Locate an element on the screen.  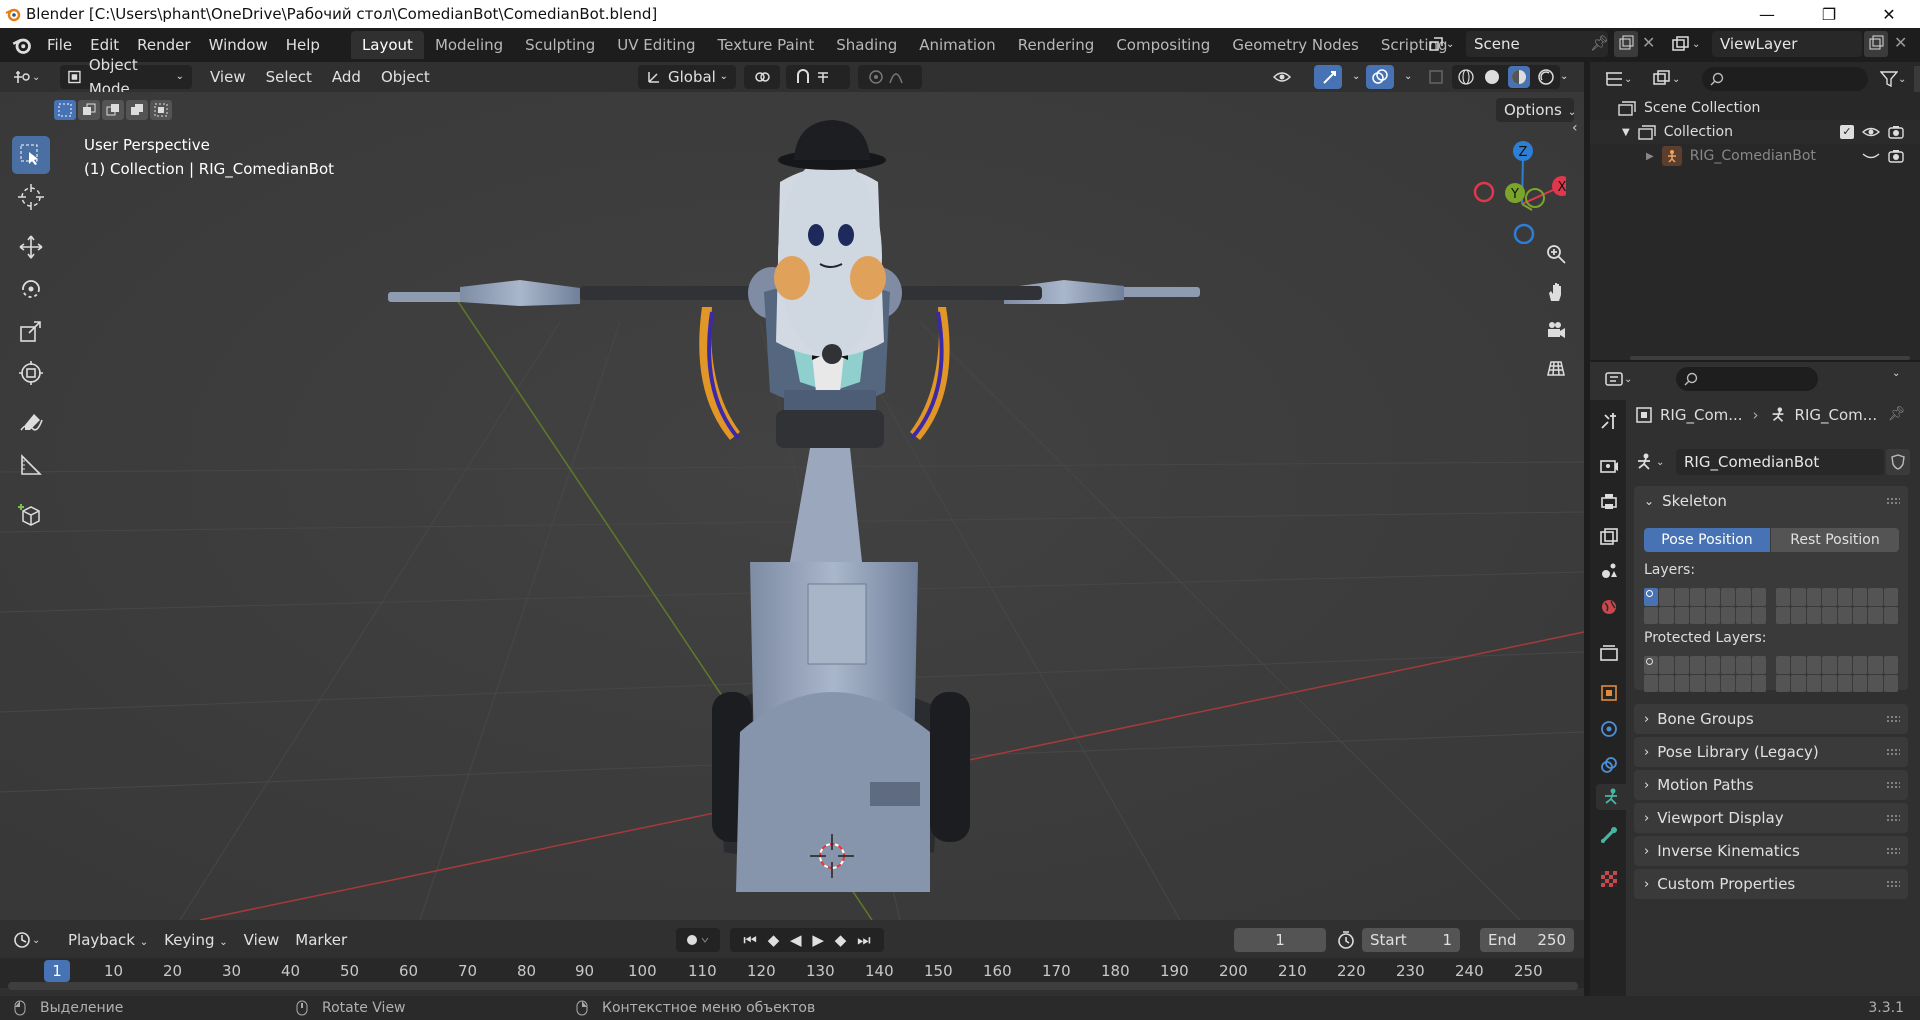
visibility-icon is located at coordinates (1286, 77).